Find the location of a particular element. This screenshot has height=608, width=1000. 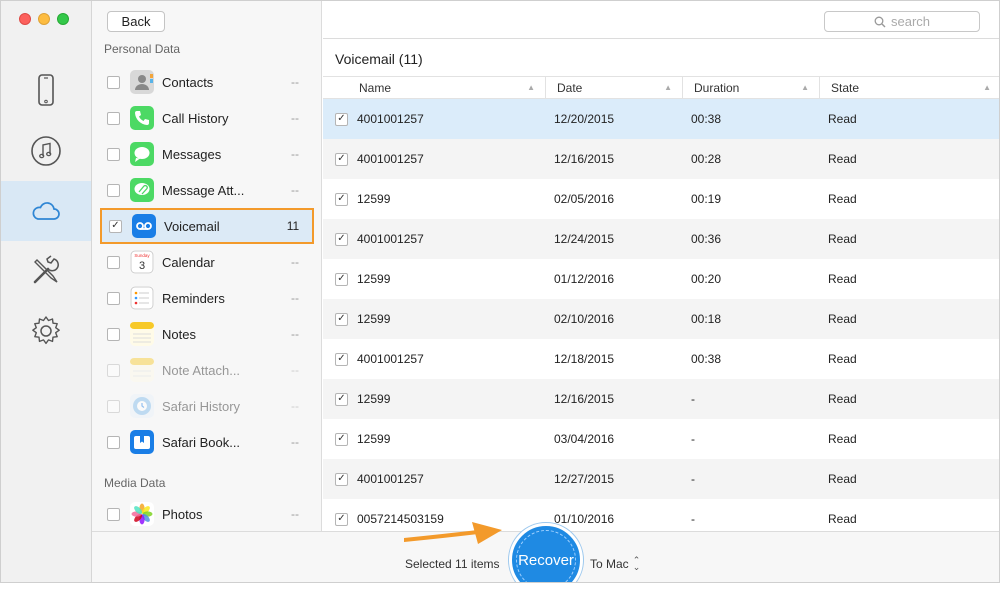

table-row: ✓ 12599 12/16/2015 - Read is located at coordinates (661, 399).